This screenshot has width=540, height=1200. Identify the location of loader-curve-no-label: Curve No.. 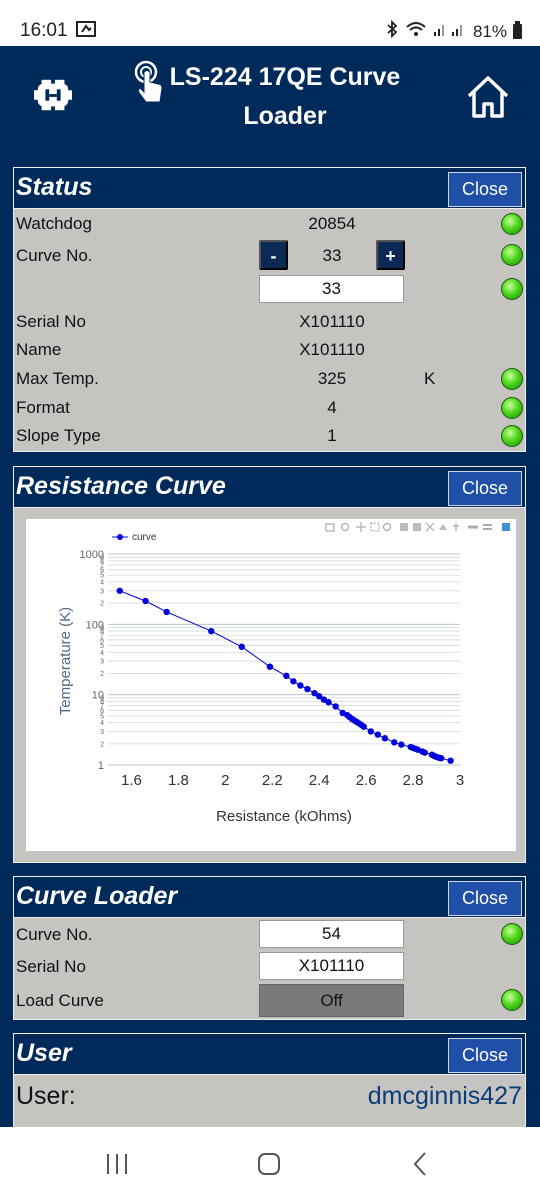
(54, 934).